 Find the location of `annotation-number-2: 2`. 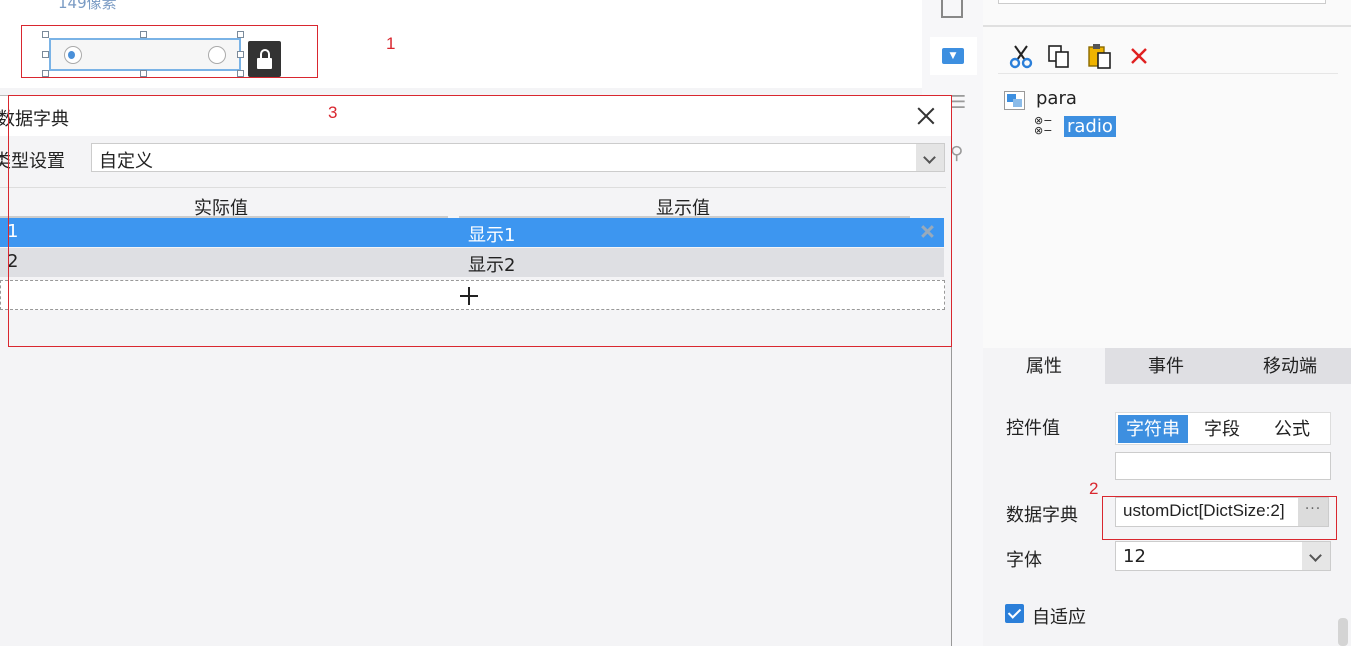

annotation-number-2: 2 is located at coordinates (1094, 488).